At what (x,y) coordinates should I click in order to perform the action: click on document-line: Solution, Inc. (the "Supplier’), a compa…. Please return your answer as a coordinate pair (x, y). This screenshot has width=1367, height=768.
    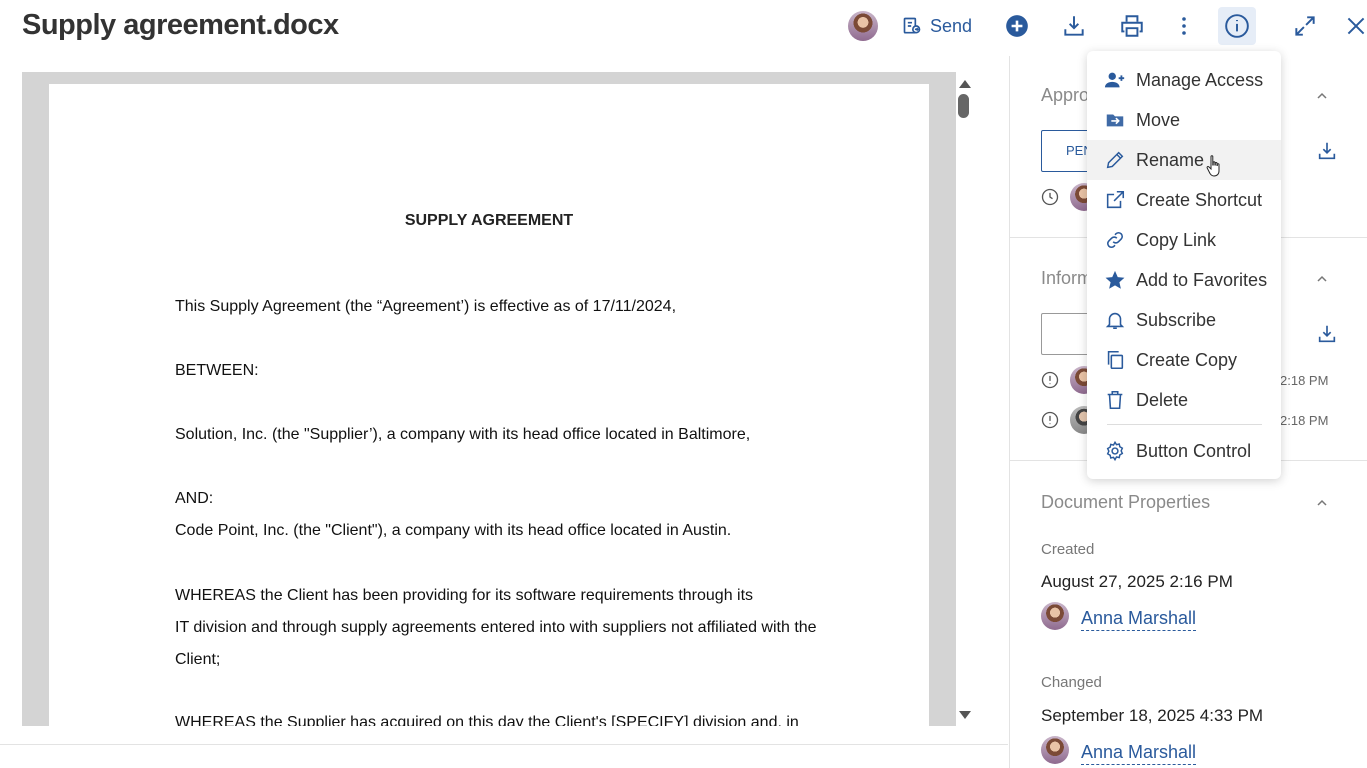
    Looking at the image, I should click on (463, 434).